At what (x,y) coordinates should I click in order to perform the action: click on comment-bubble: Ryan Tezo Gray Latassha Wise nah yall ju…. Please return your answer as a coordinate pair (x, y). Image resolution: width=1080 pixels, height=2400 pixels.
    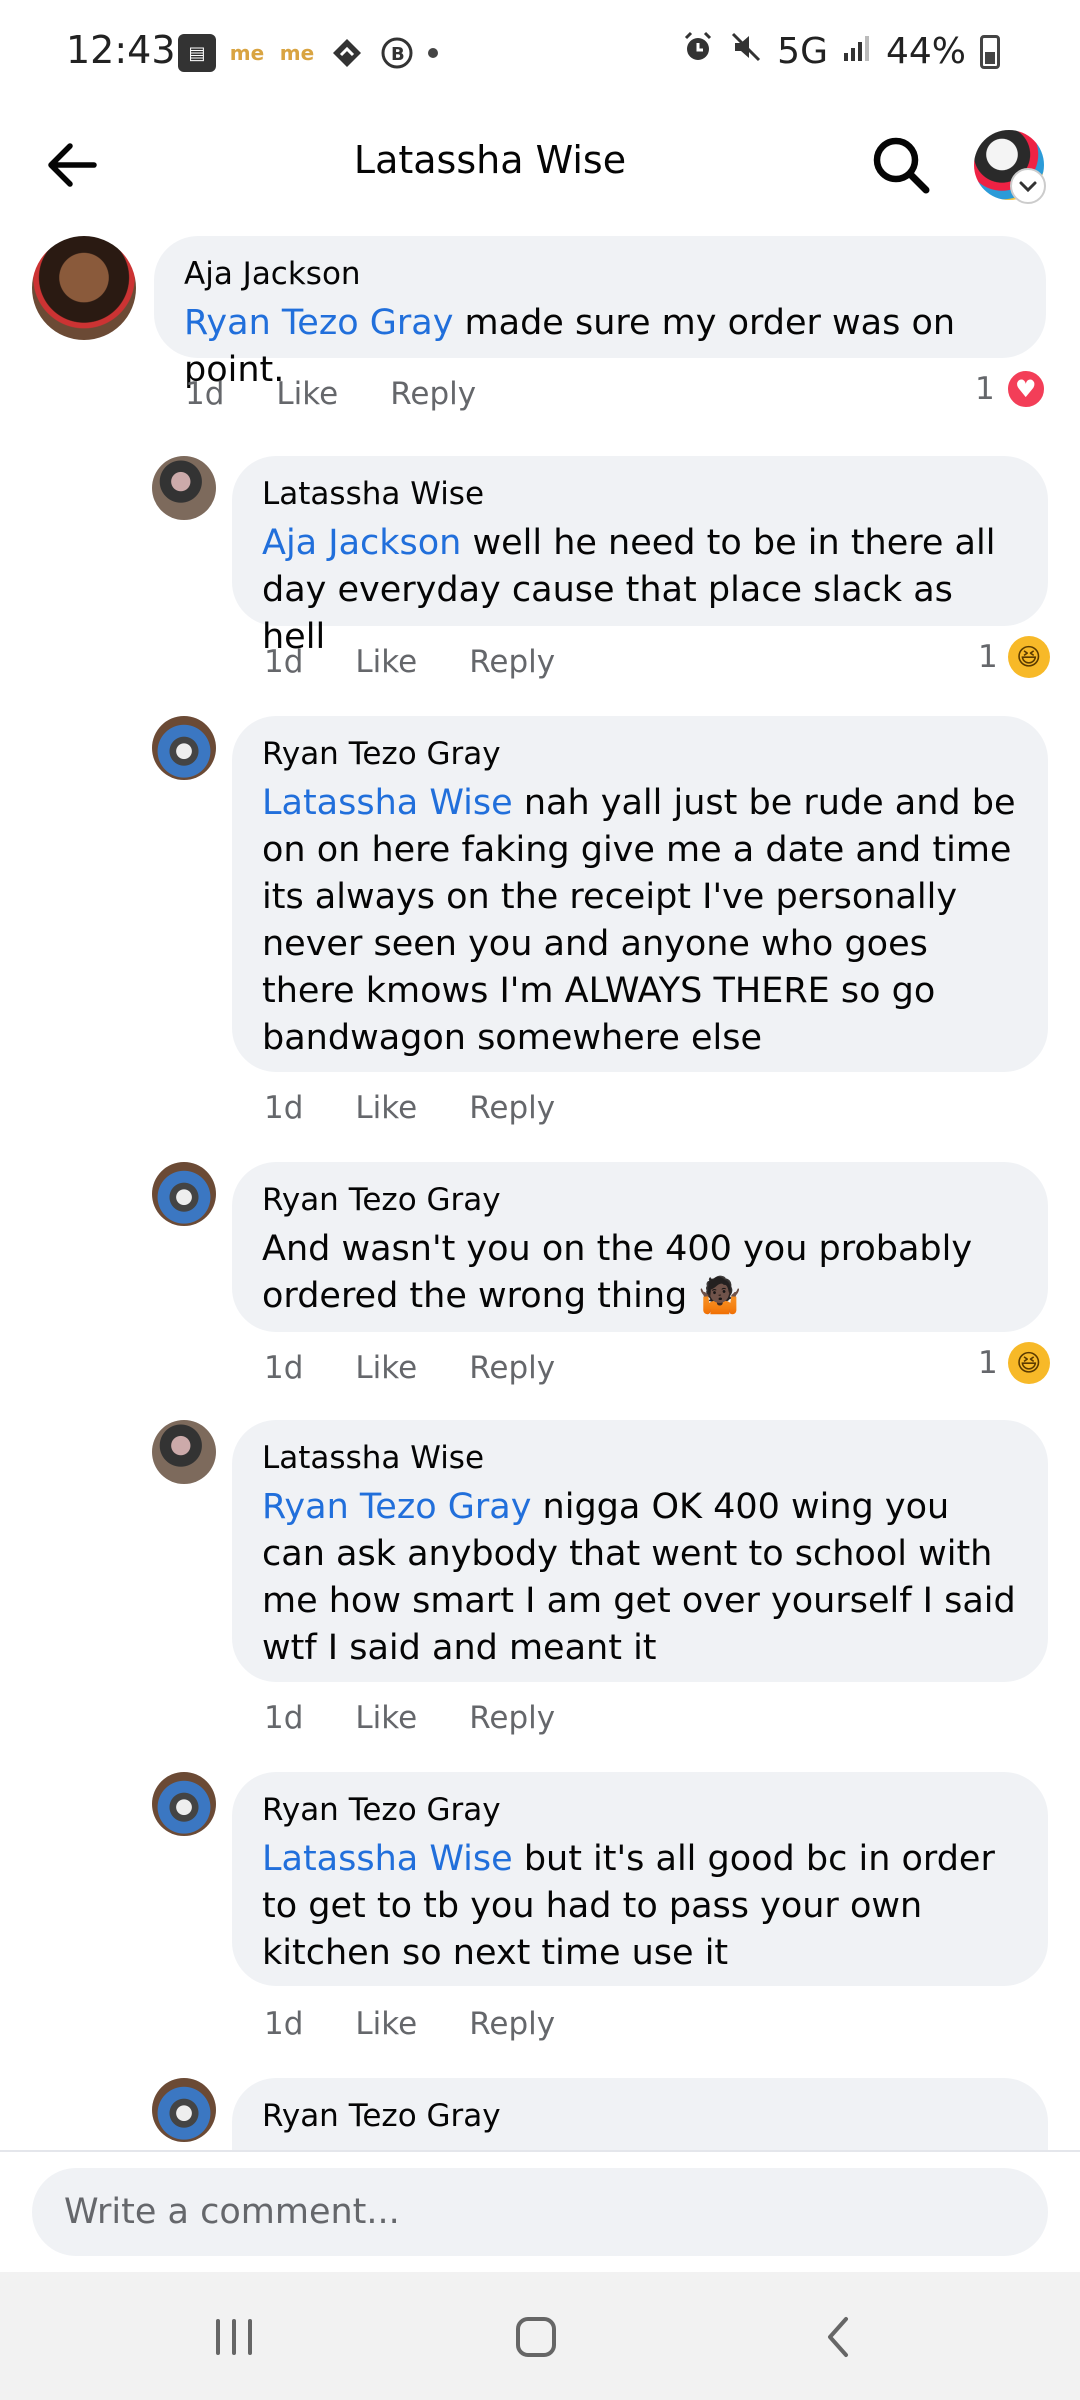
    Looking at the image, I should click on (640, 894).